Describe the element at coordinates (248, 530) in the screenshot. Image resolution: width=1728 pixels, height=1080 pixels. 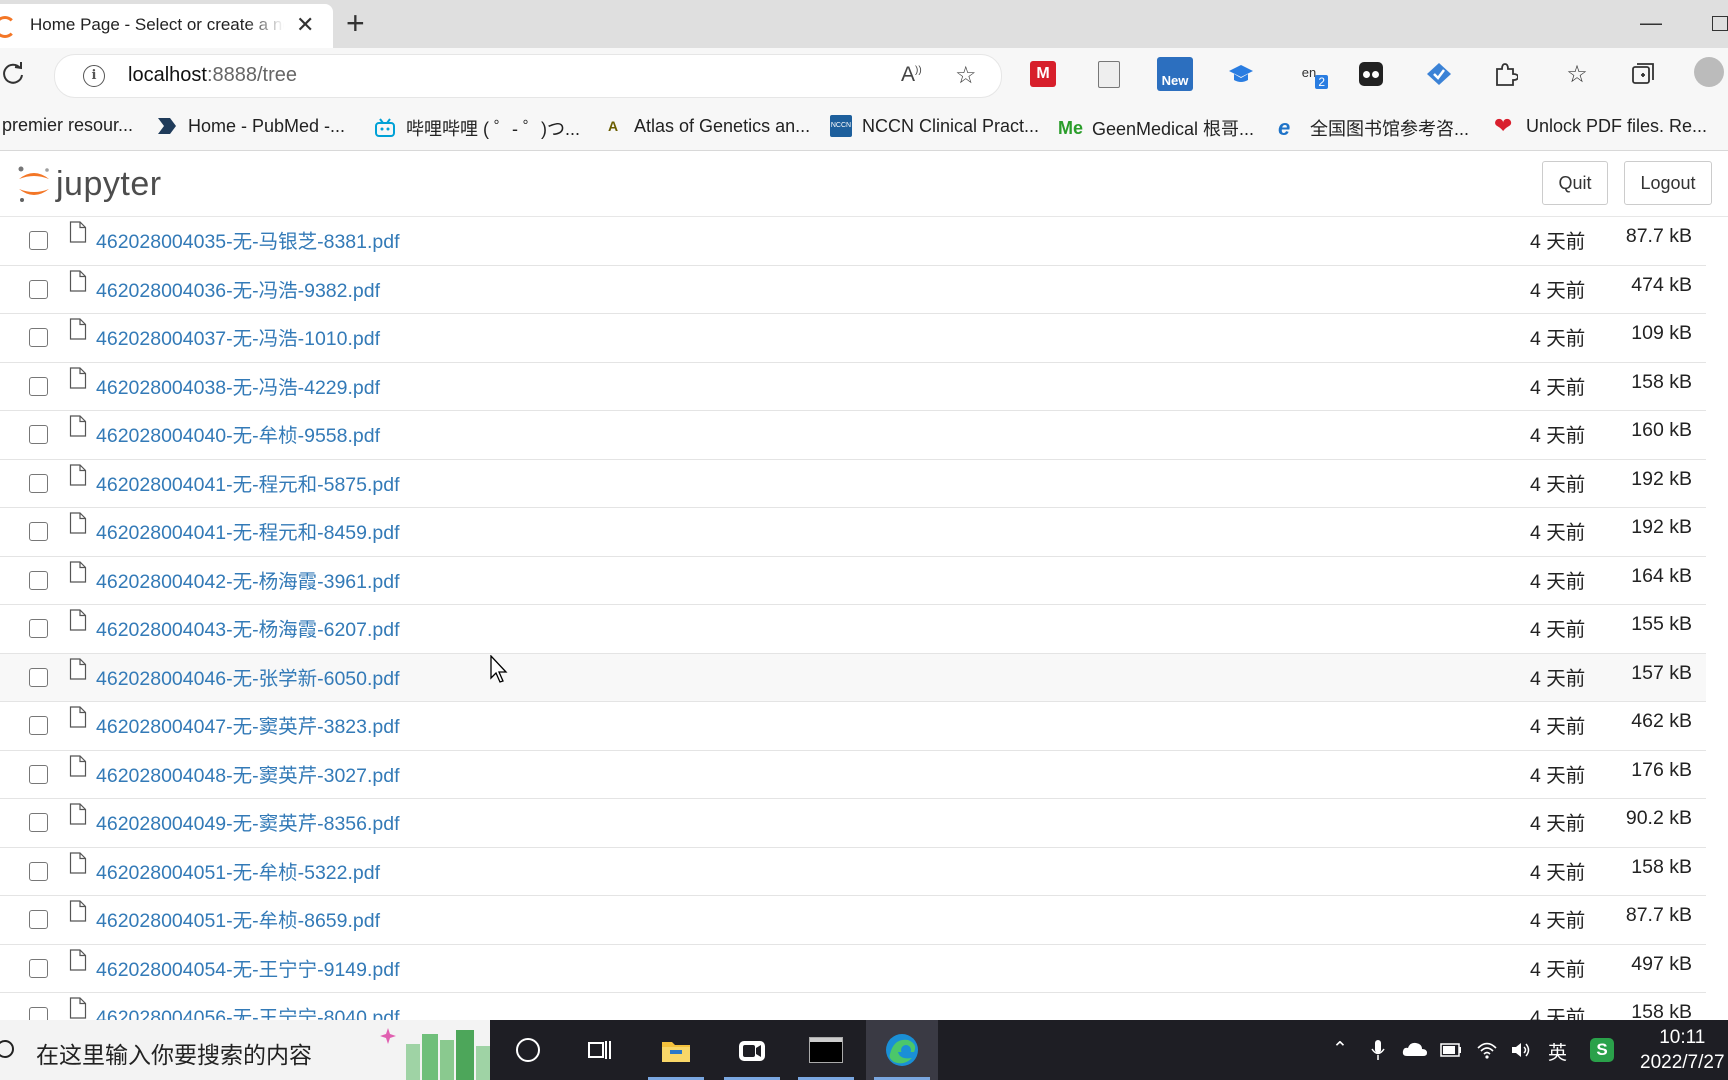
I see `file-link: 462028004041-无-程元和-8459.pdf` at that location.